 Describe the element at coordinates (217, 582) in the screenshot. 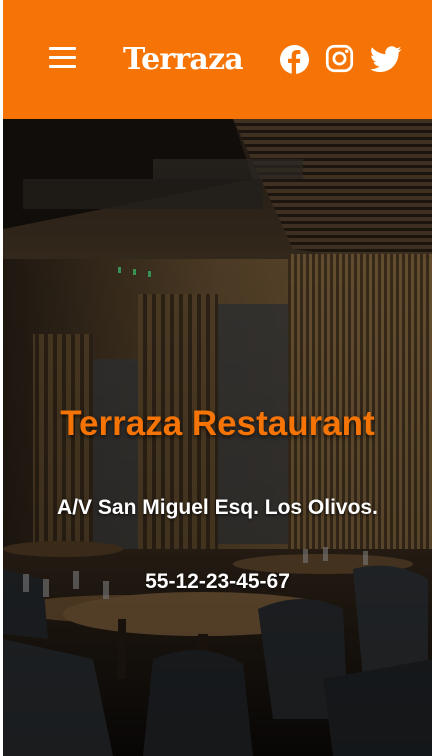

I see `restaurant-phone: 55-12-23-45-67` at that location.